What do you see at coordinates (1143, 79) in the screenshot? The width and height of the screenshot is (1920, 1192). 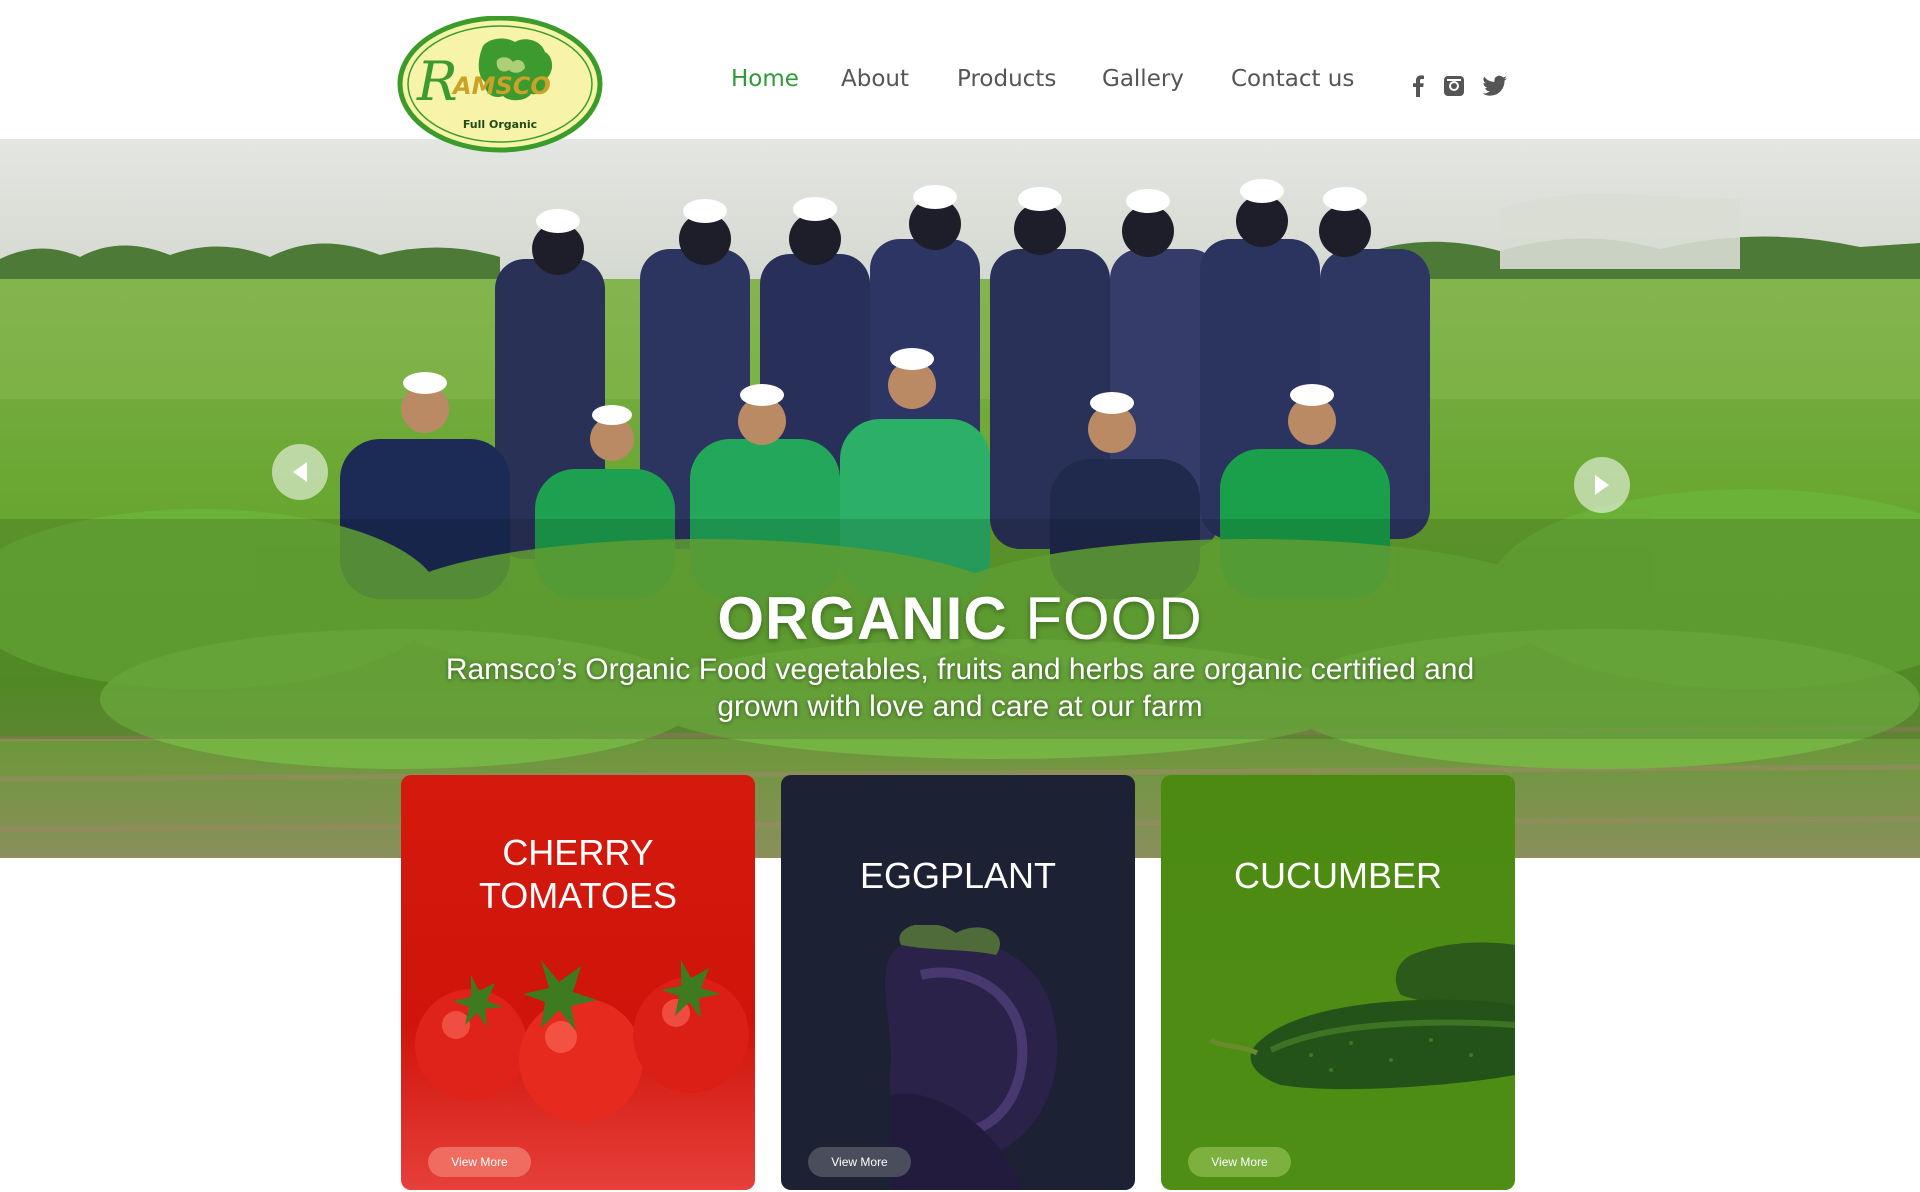 I see `nav-item-gallery: Gallery` at bounding box center [1143, 79].